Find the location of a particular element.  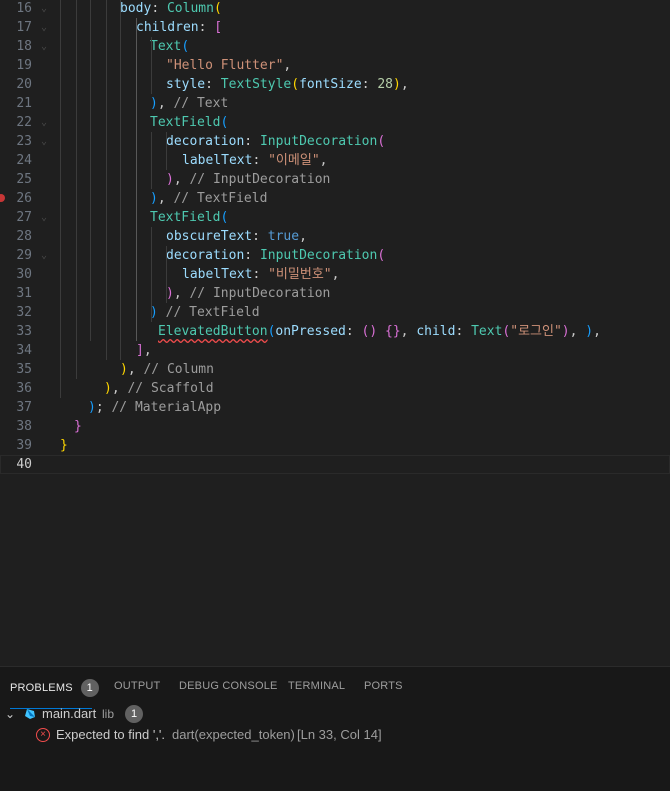

tab-problems: PROBLEMS 1 is located at coordinates (54, 694).